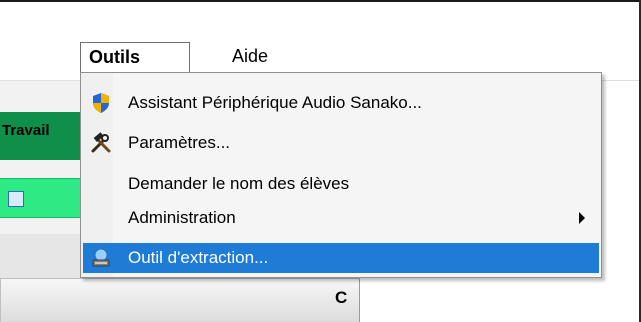 This screenshot has width=641, height=322. Describe the element at coordinates (26, 130) in the screenshot. I see `work-panel-title: Travail` at that location.